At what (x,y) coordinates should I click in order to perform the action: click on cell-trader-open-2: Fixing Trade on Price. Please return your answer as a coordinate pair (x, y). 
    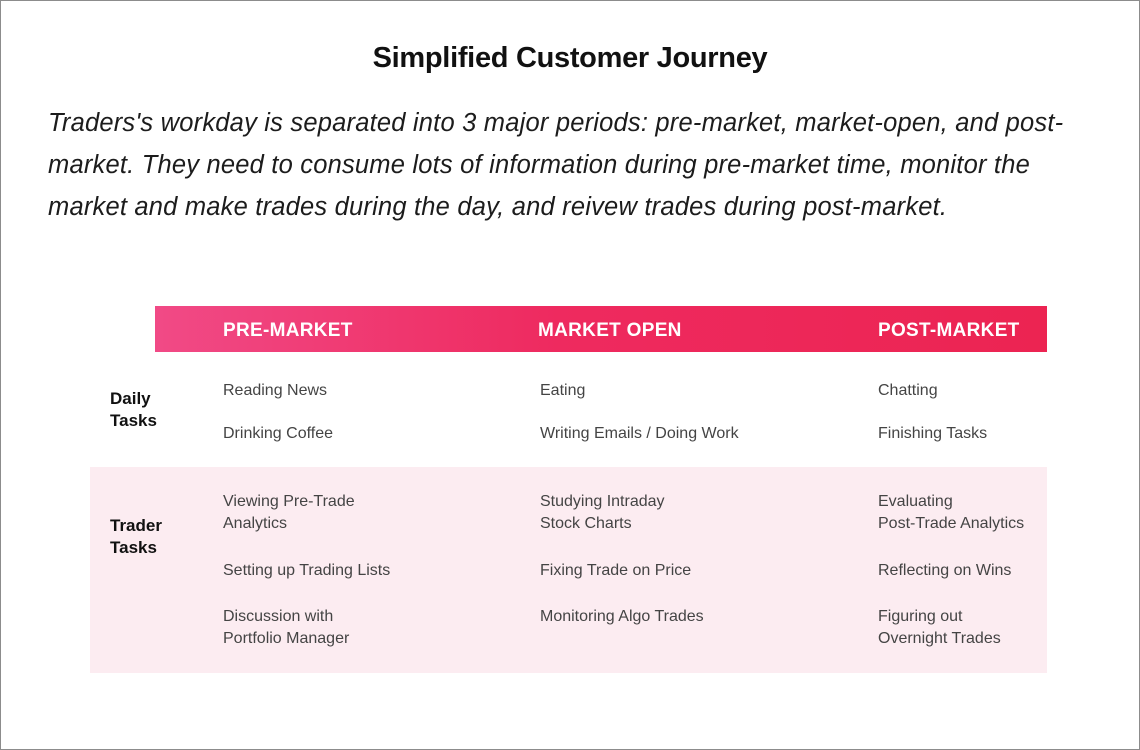
    Looking at the image, I should click on (616, 570).